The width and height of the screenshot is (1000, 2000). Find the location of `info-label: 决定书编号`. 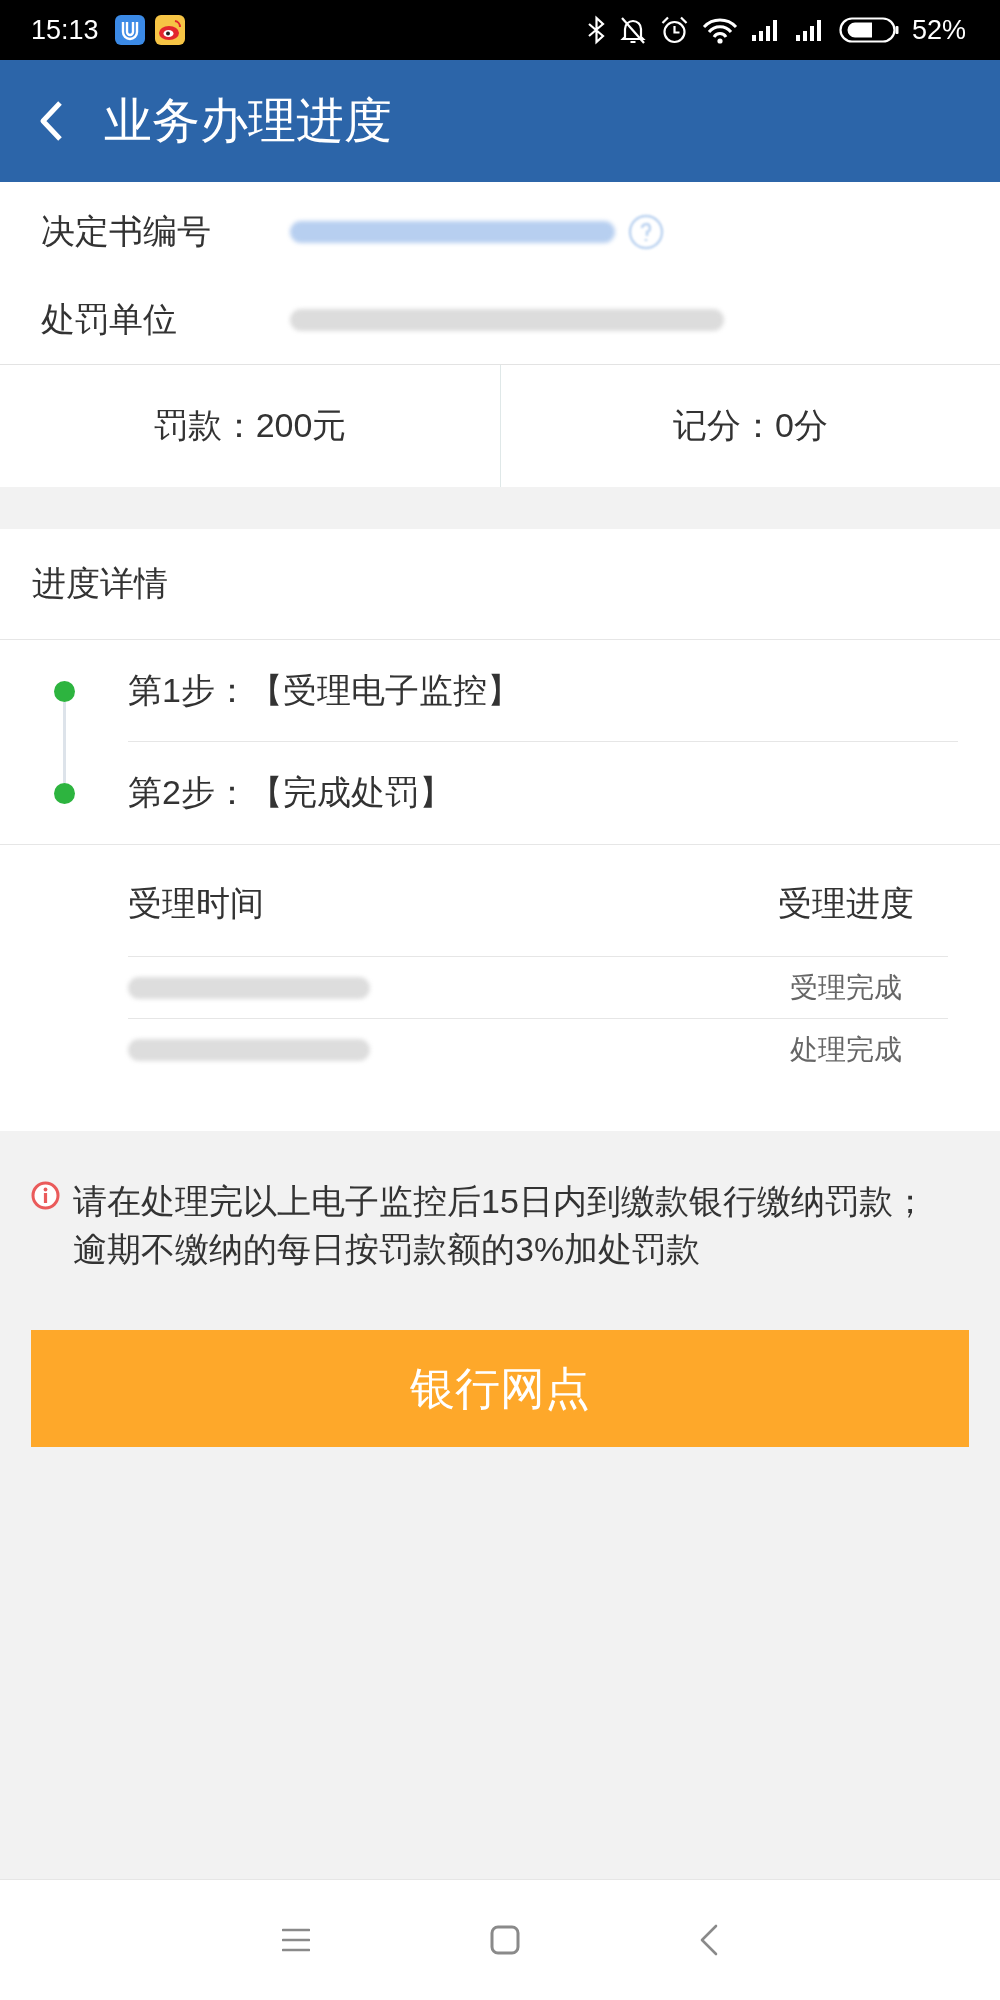

info-label: 决定书编号 is located at coordinates (126, 231).